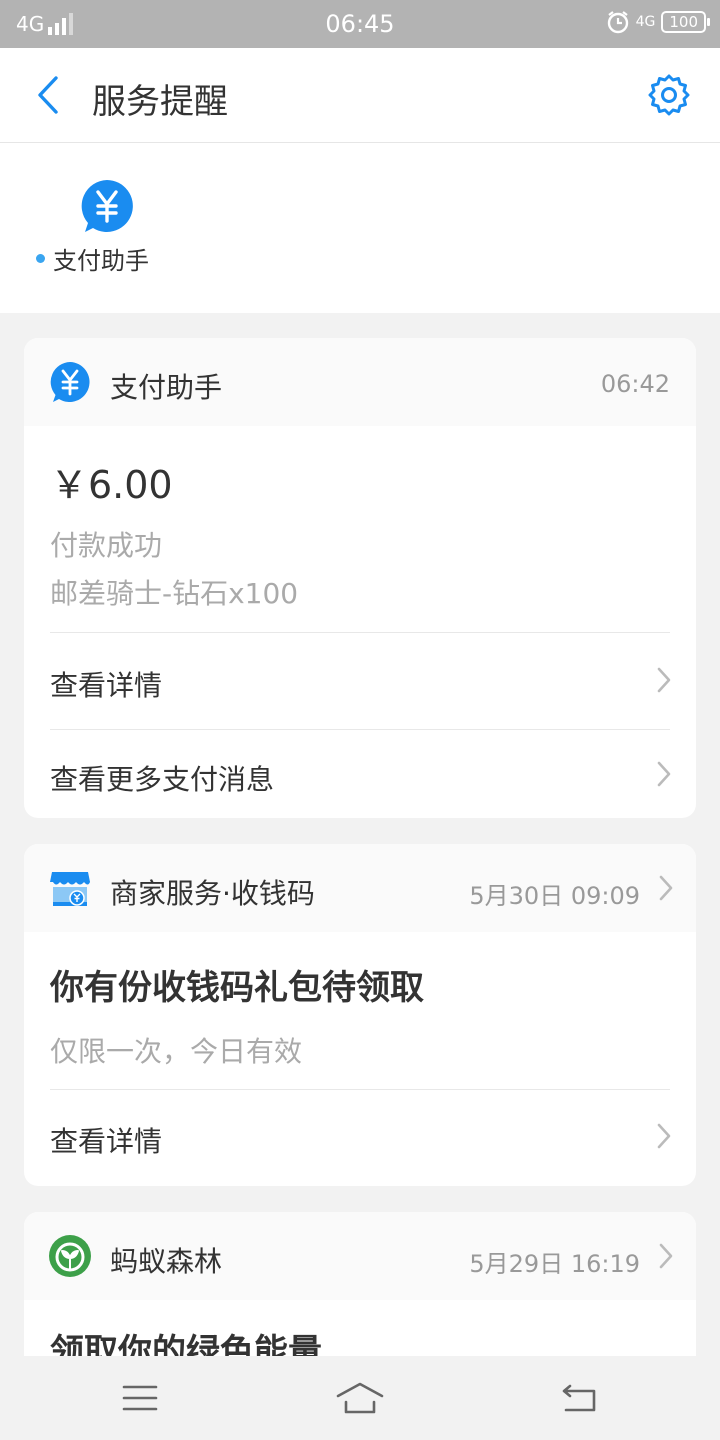  Describe the element at coordinates (360, 95) in the screenshot. I see `header: 服务提醒` at that location.